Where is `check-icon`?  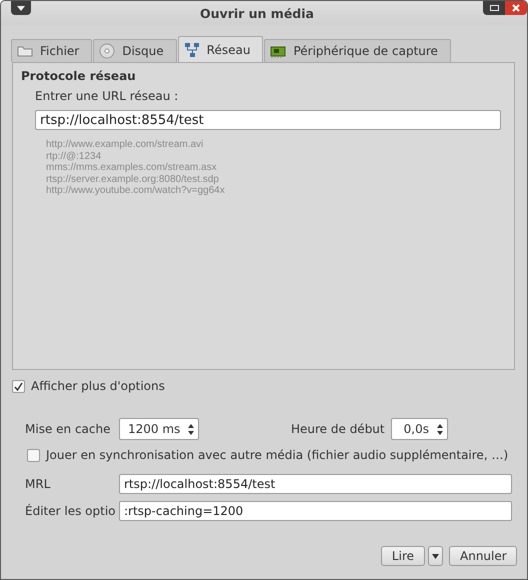 check-icon is located at coordinates (18, 386).